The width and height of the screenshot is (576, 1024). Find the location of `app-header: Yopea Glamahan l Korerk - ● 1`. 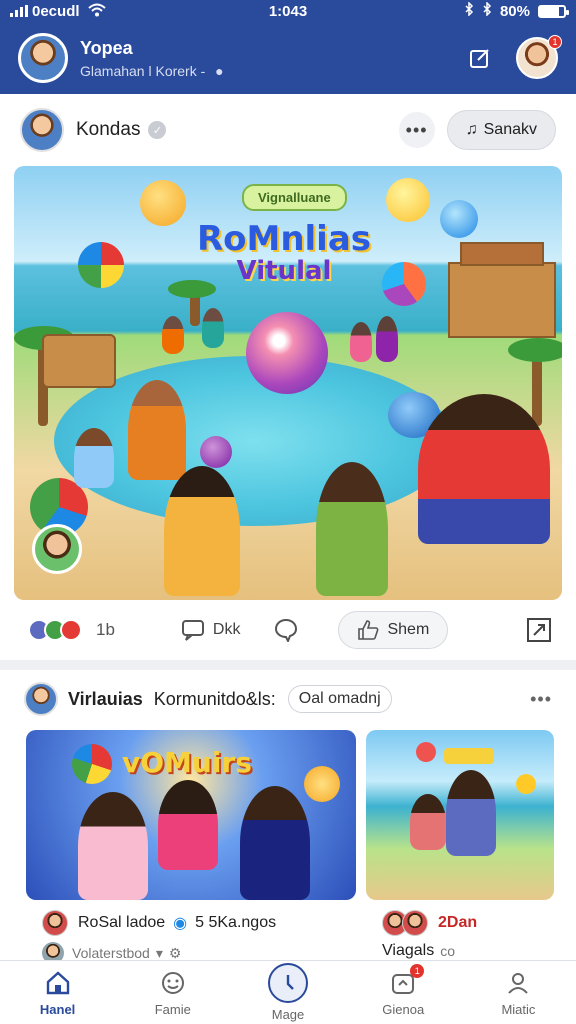

app-header: Yopea Glamahan l Korerk - ● 1 is located at coordinates (288, 58).